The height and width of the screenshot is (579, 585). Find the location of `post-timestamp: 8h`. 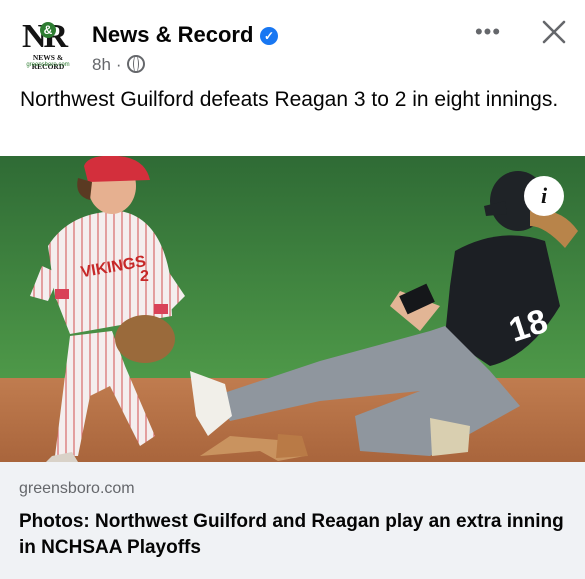

post-timestamp: 8h is located at coordinates (101, 64).